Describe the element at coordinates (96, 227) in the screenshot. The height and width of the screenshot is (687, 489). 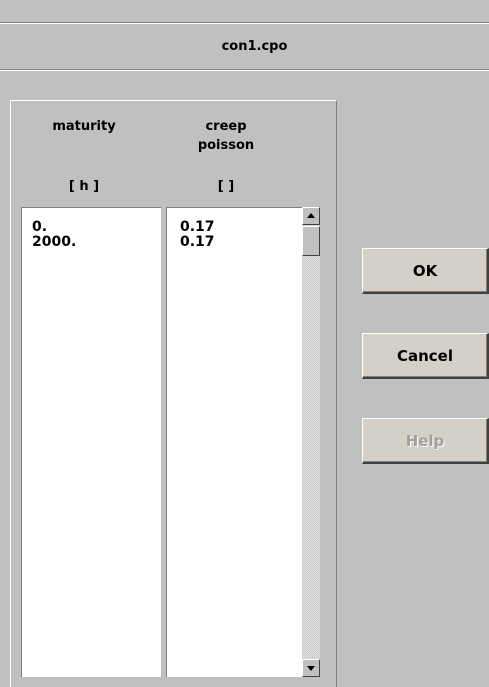
I see `cell-maturity-row-1: 0.` at that location.